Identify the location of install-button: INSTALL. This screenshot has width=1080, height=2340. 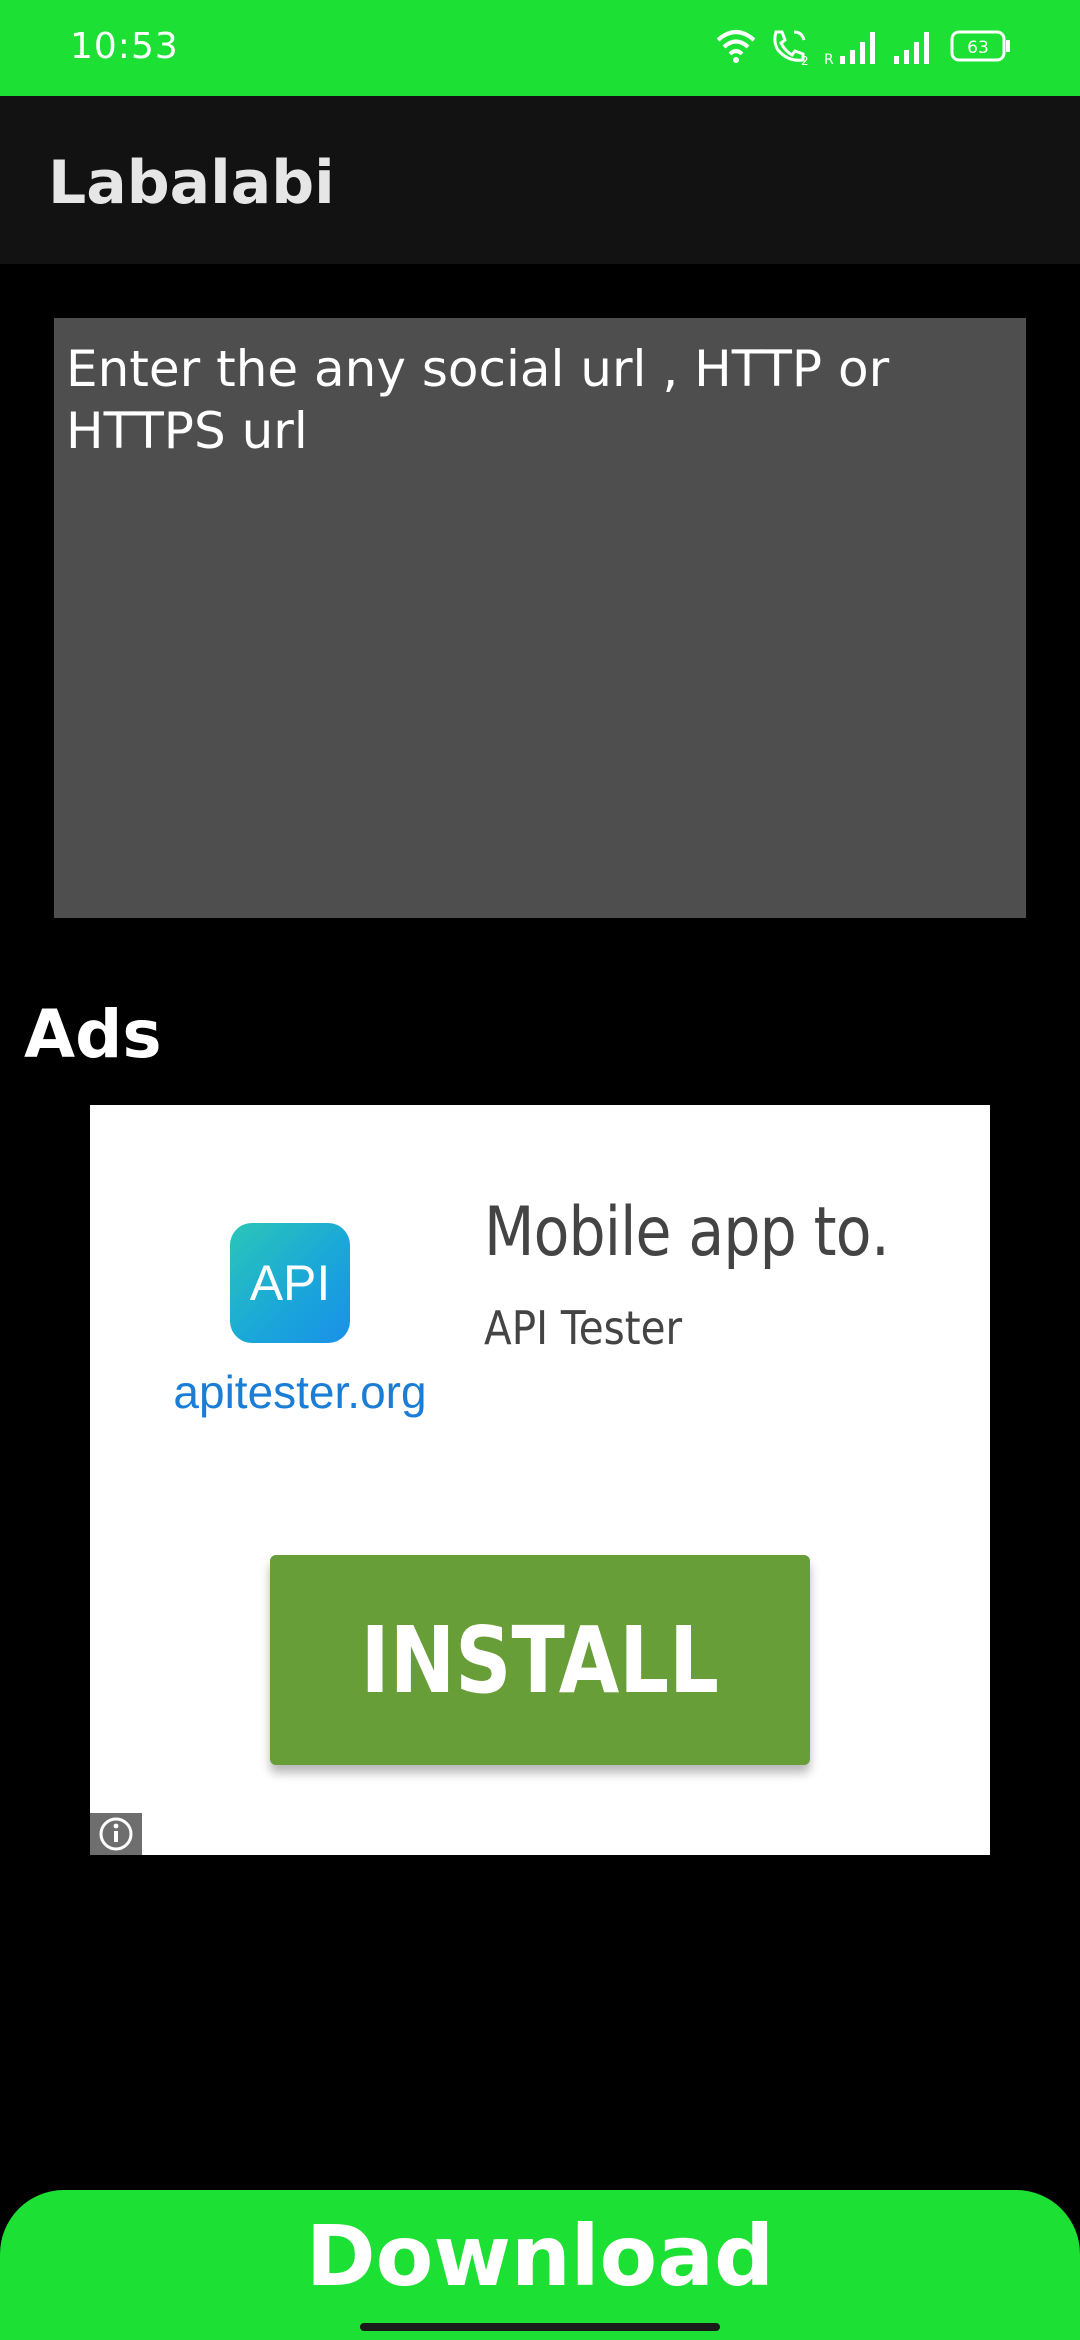
(540, 1660).